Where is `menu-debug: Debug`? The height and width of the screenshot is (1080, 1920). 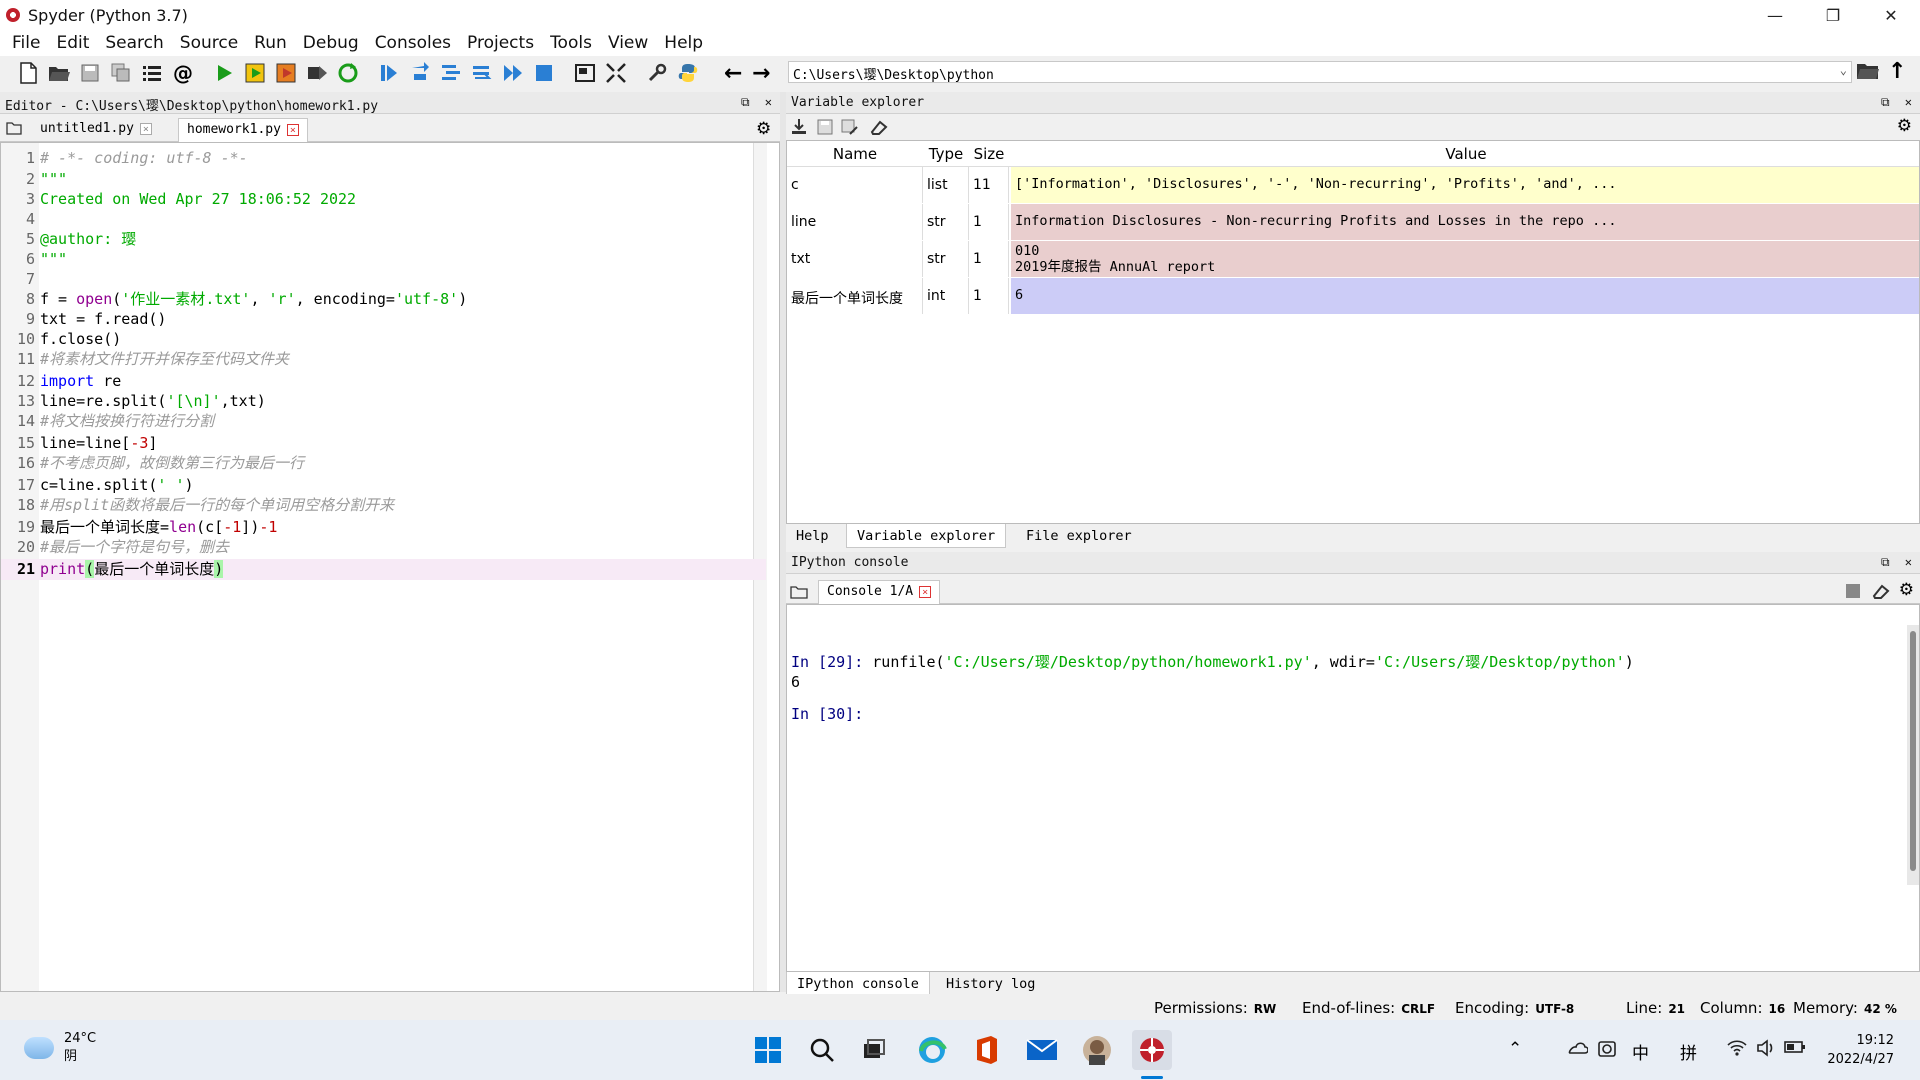 menu-debug: Debug is located at coordinates (331, 43).